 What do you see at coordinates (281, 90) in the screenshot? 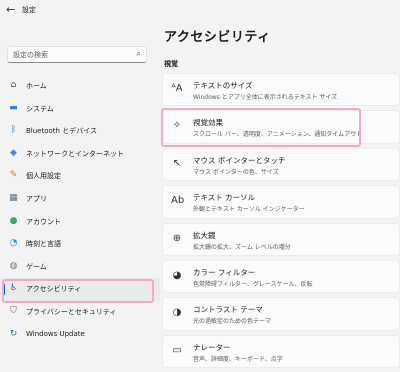
I see `settings-card: ᴬA テキストのサイズ Windows とアプリ全体に表示されるテキスト サイズ` at bounding box center [281, 90].